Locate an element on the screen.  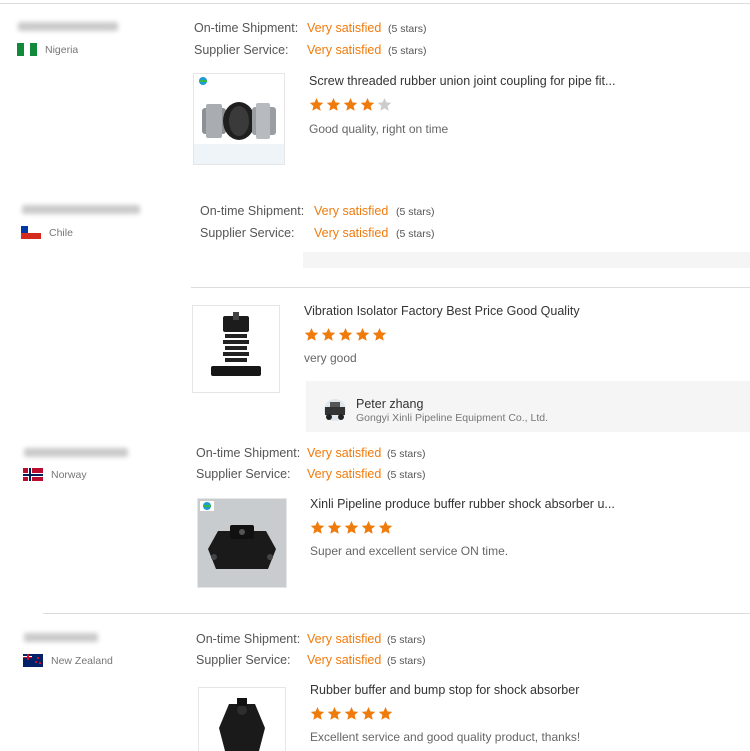
vibration-isolator-image is located at coordinates (236, 344).